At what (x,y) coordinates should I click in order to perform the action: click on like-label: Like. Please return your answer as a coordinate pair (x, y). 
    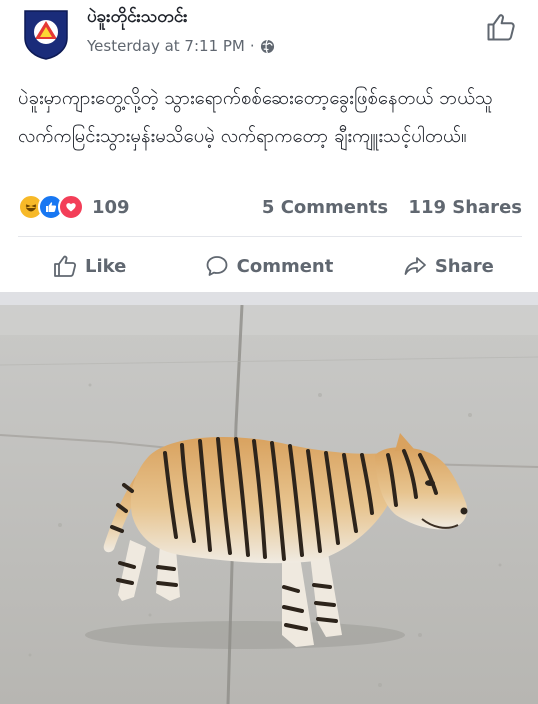
    Looking at the image, I should click on (105, 266).